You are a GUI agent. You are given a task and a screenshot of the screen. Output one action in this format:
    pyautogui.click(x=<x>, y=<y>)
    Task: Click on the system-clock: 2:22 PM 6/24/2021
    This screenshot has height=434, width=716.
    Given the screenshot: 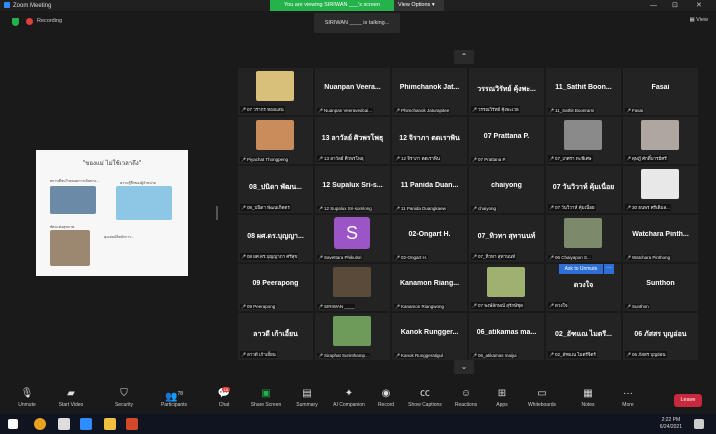 What is the action you would take?
    pyautogui.click(x=671, y=424)
    